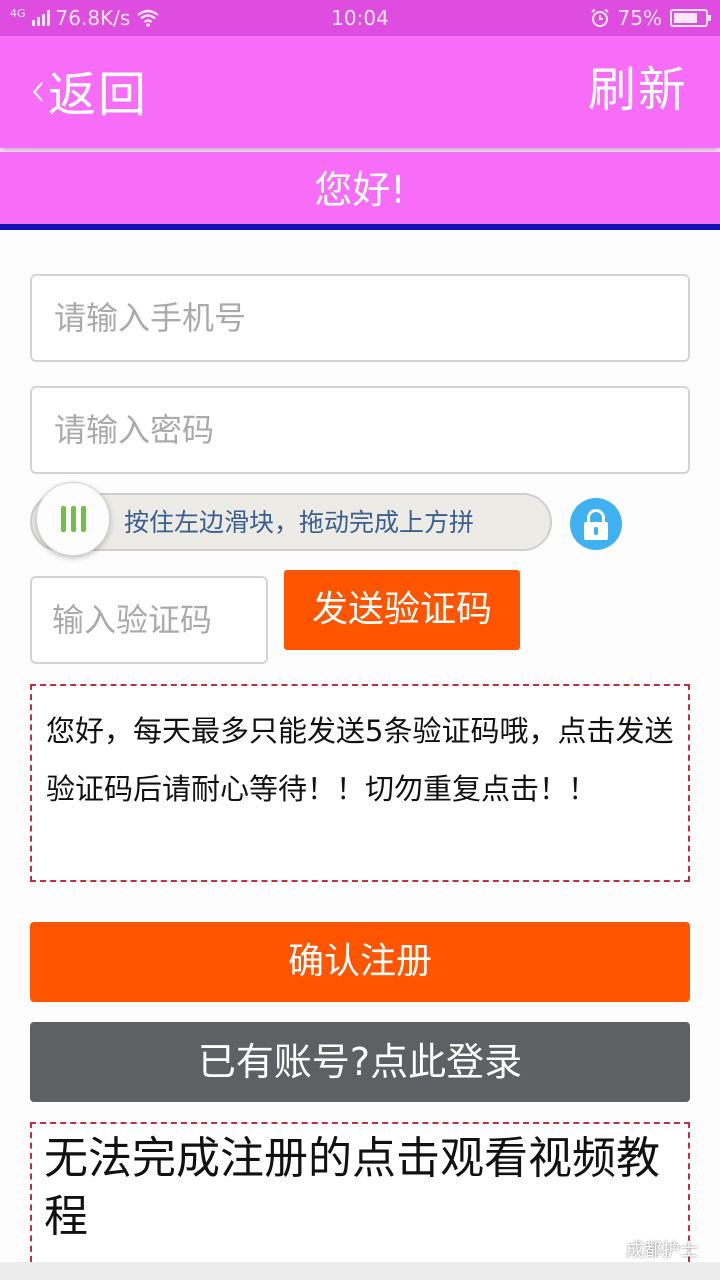 The height and width of the screenshot is (1280, 720). I want to click on watermark-label: 成都护士, so click(662, 1250).